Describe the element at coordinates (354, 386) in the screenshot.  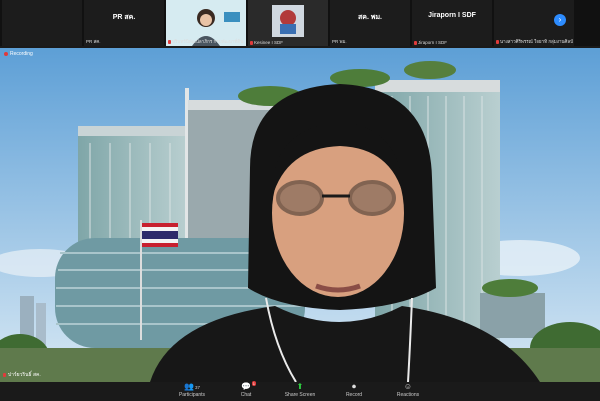
I see `record-icon: ⏺` at that location.